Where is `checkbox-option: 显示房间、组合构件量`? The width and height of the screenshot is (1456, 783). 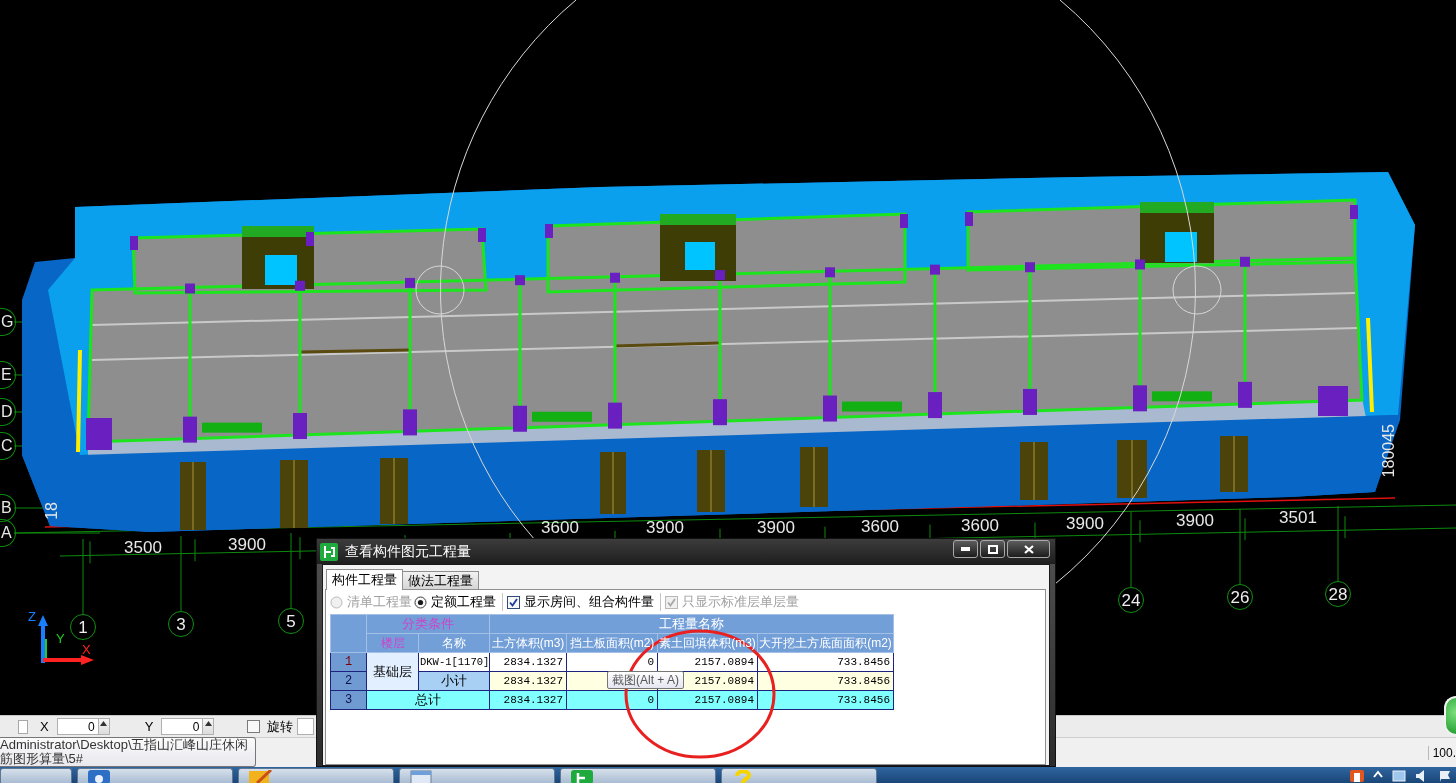
checkbox-option: 显示房间、组合构件量 is located at coordinates (578, 602).